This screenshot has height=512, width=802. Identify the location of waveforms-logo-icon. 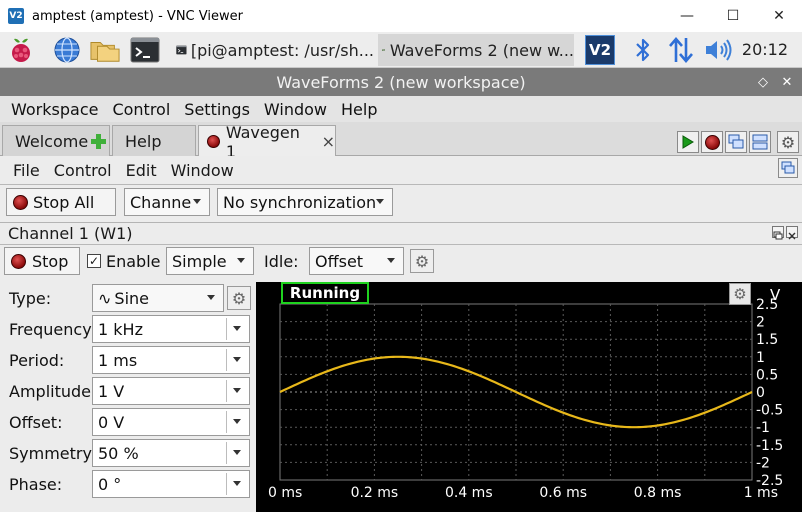
(383, 50).